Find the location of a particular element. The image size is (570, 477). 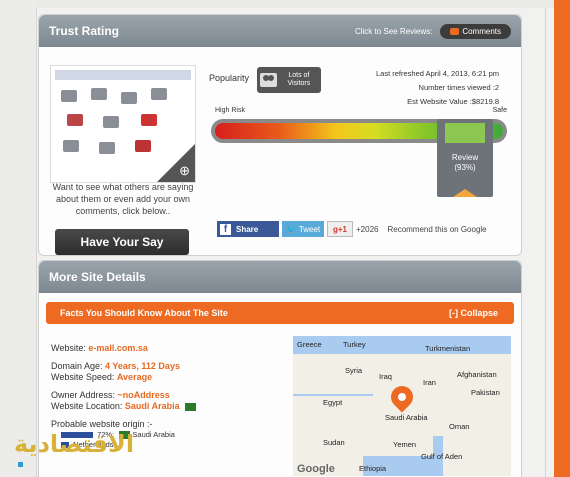

map-label: Ethiopia is located at coordinates (373, 468).